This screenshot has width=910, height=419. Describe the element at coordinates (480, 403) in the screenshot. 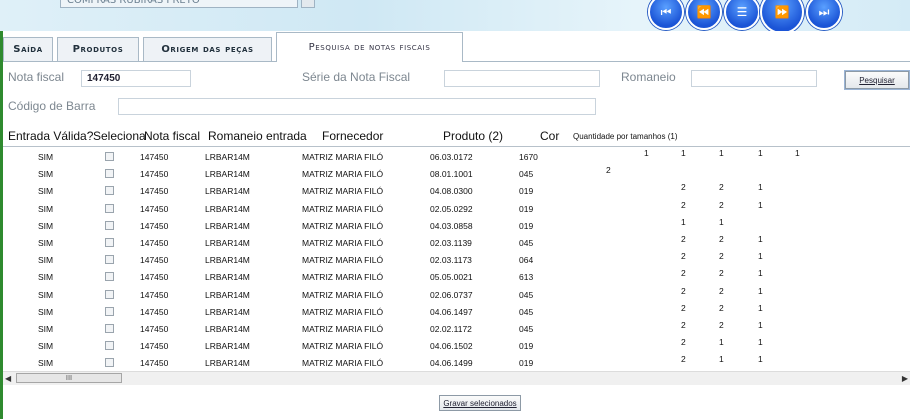

I see `gravar-selecionados-button: Gravar selecionados` at that location.